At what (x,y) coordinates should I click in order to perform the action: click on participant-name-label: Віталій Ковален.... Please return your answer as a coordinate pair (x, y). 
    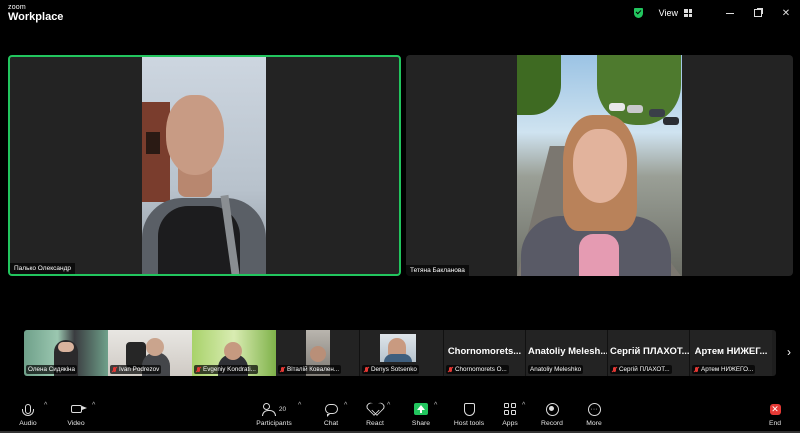
    Looking at the image, I should click on (310, 369).